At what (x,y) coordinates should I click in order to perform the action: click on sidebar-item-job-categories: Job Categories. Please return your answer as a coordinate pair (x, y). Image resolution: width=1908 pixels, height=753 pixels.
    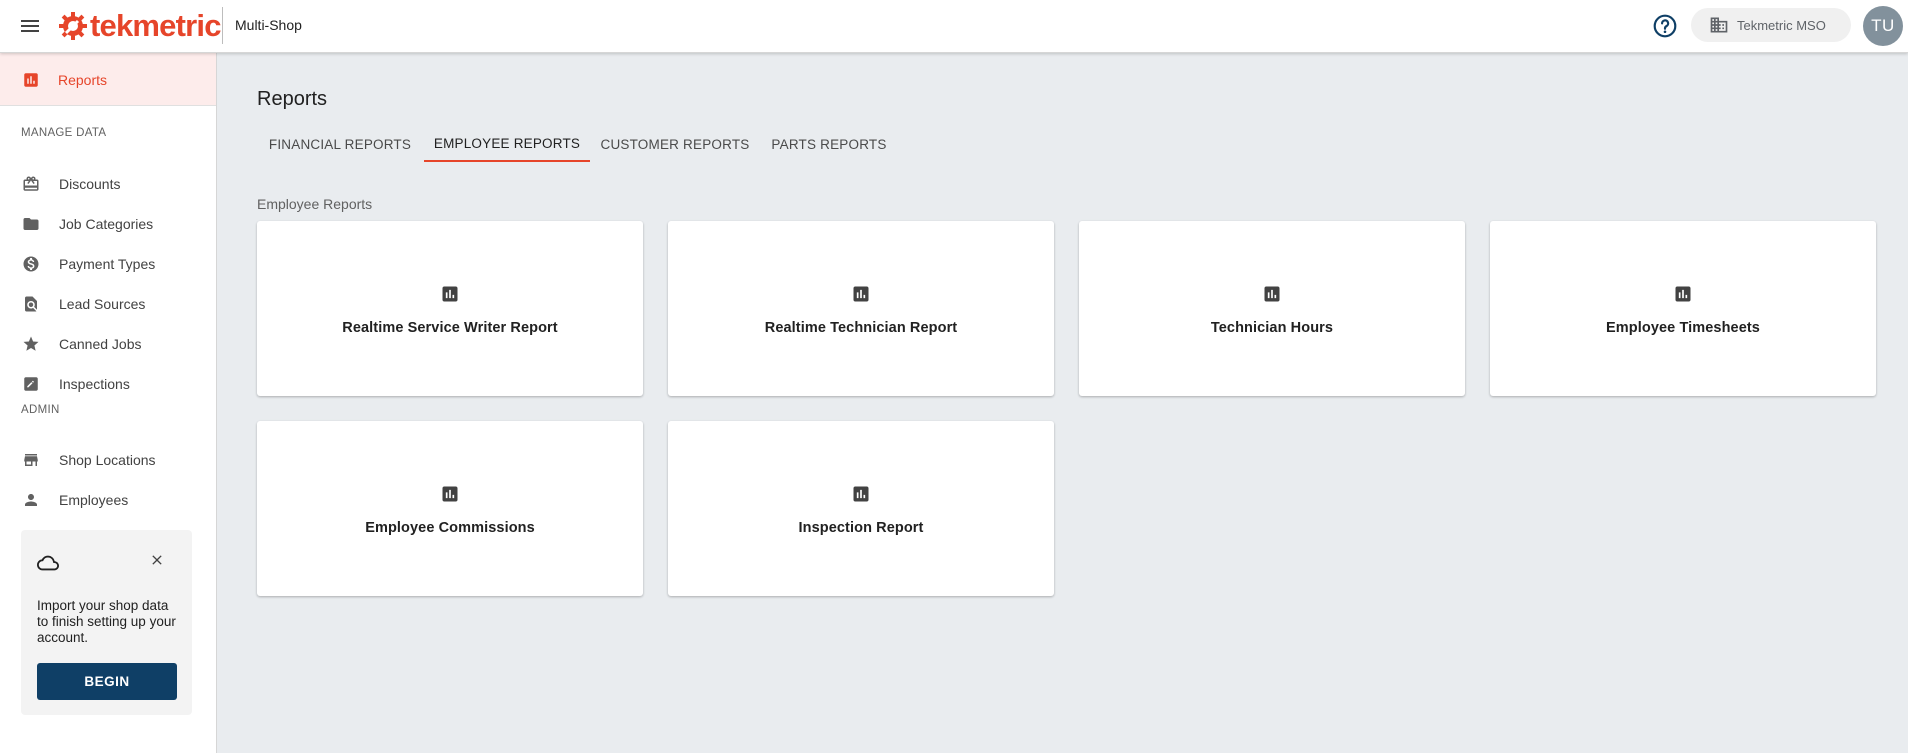
    Looking at the image, I should click on (108, 224).